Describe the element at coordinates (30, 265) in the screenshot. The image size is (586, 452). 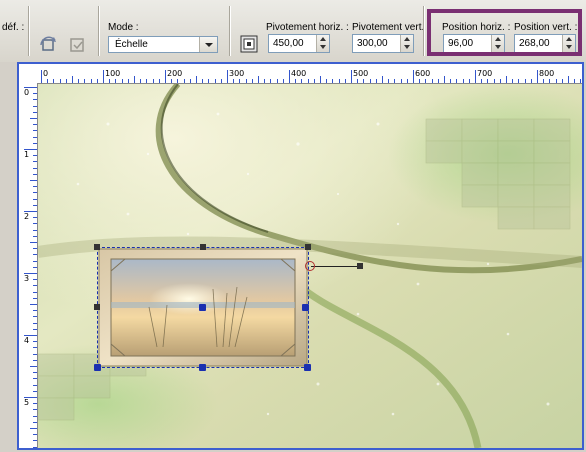
I see `vertical-ruler: 0 1 2 3 4 5` at that location.